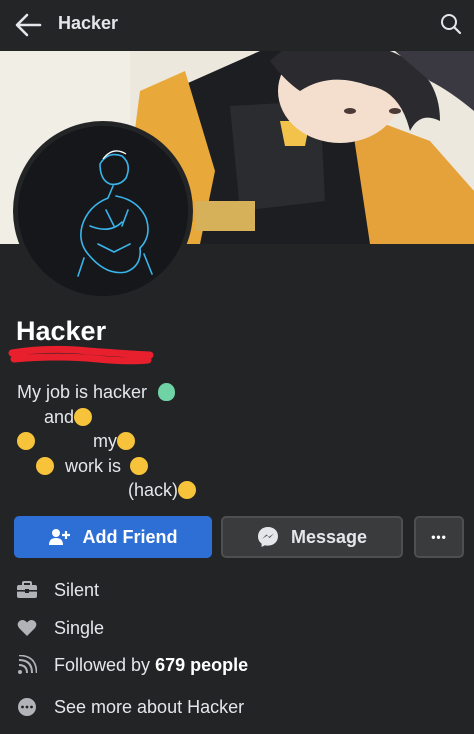 Image resolution: width=474 pixels, height=734 pixels. Describe the element at coordinates (83, 417) in the screenshot. I see `confused-face-emoji-icon` at that location.